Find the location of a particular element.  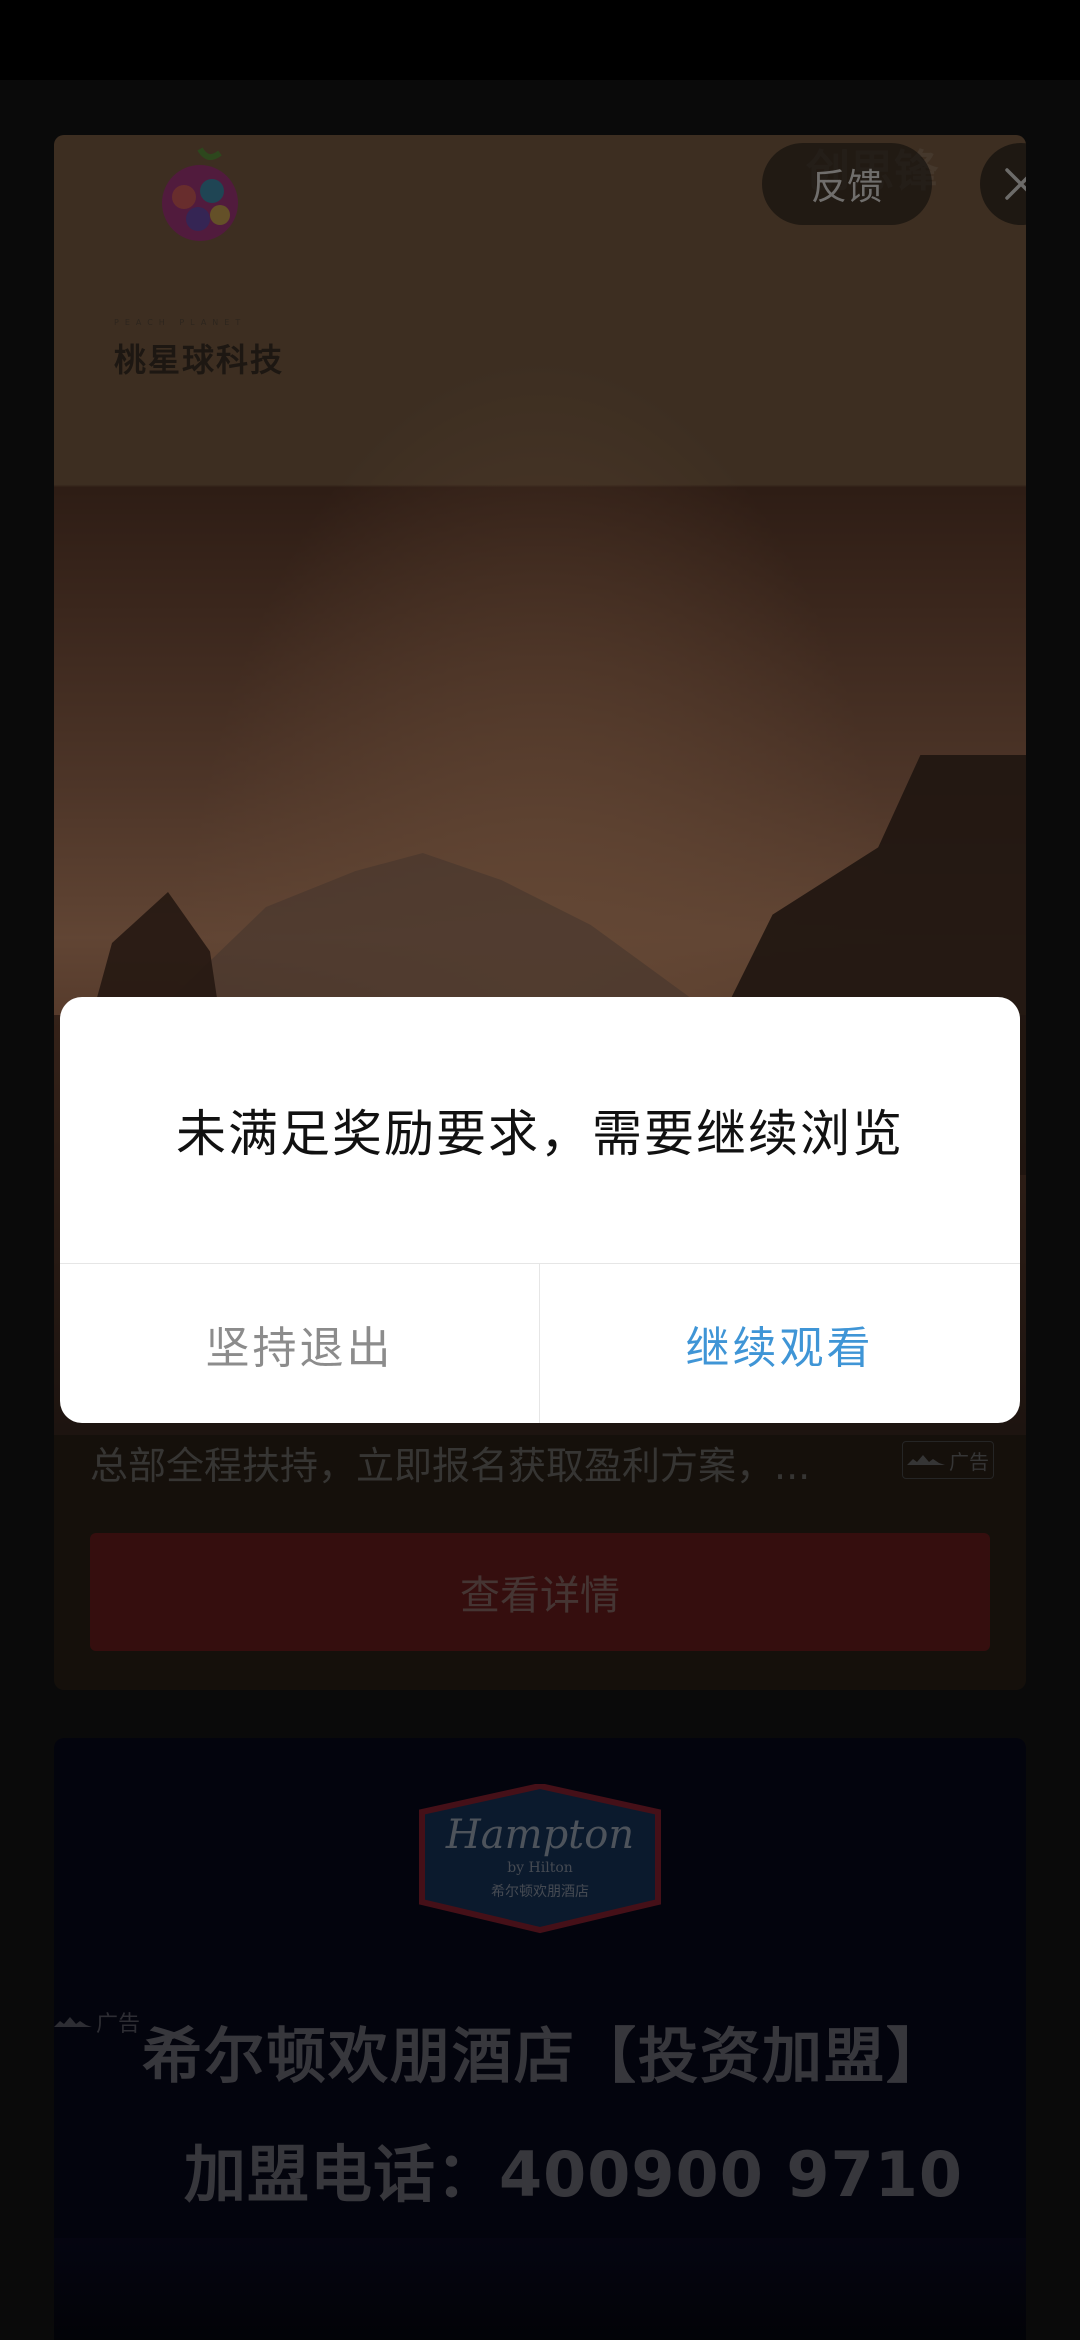

continue-watching-button: 继续观看 is located at coordinates (779, 1343).